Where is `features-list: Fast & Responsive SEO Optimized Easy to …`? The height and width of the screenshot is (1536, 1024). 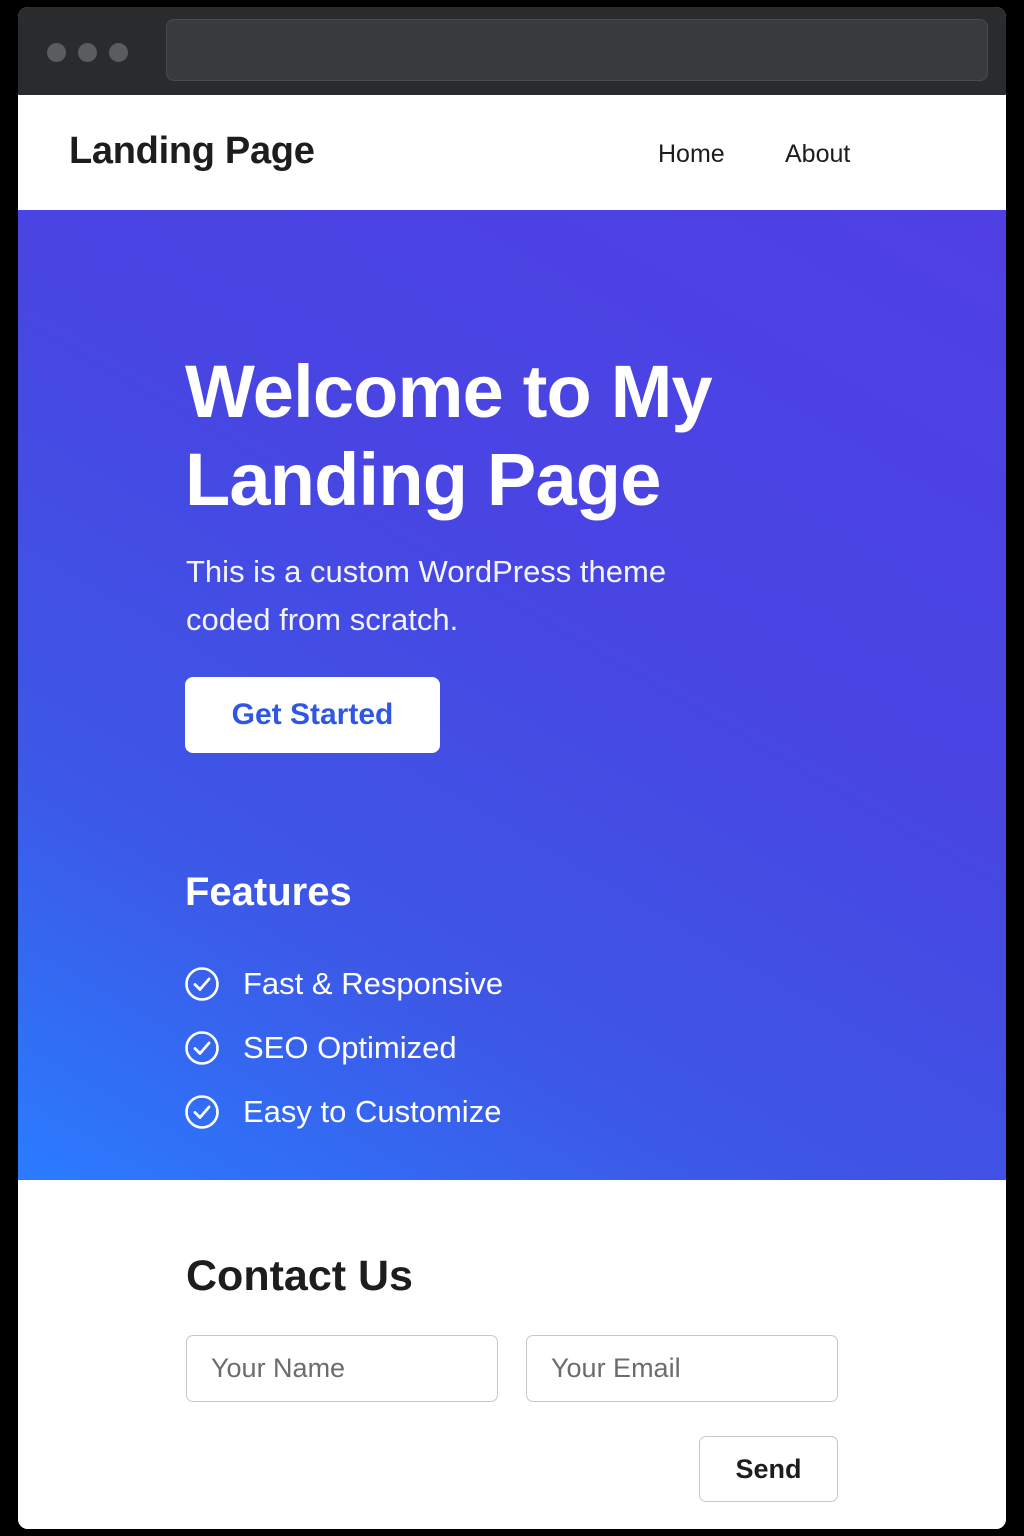
features-list: Fast & Responsive SEO Optimized Easy to … is located at coordinates (343, 1048).